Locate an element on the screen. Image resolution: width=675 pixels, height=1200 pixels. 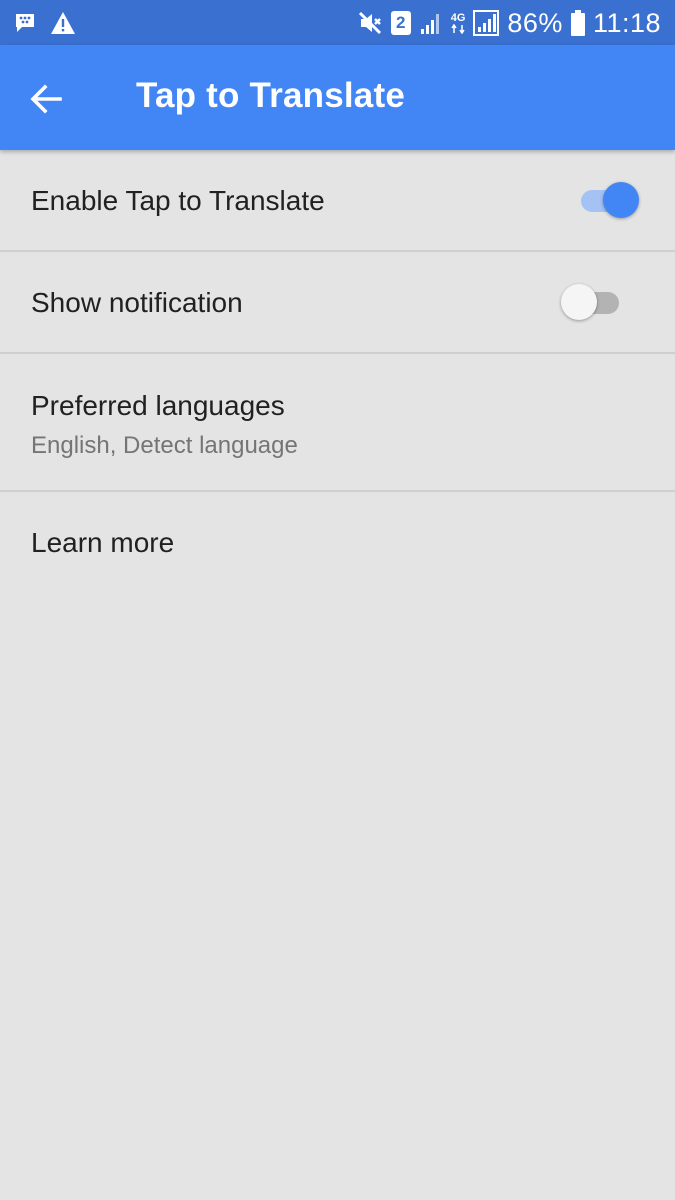
status-bar-left is located at coordinates (45, 23).